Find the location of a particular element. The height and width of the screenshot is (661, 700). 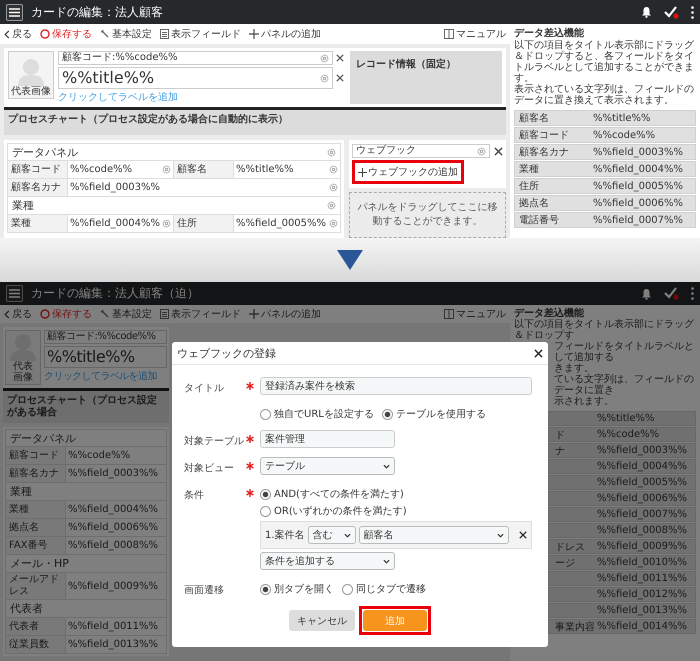

add-button: 追加 is located at coordinates (395, 620).